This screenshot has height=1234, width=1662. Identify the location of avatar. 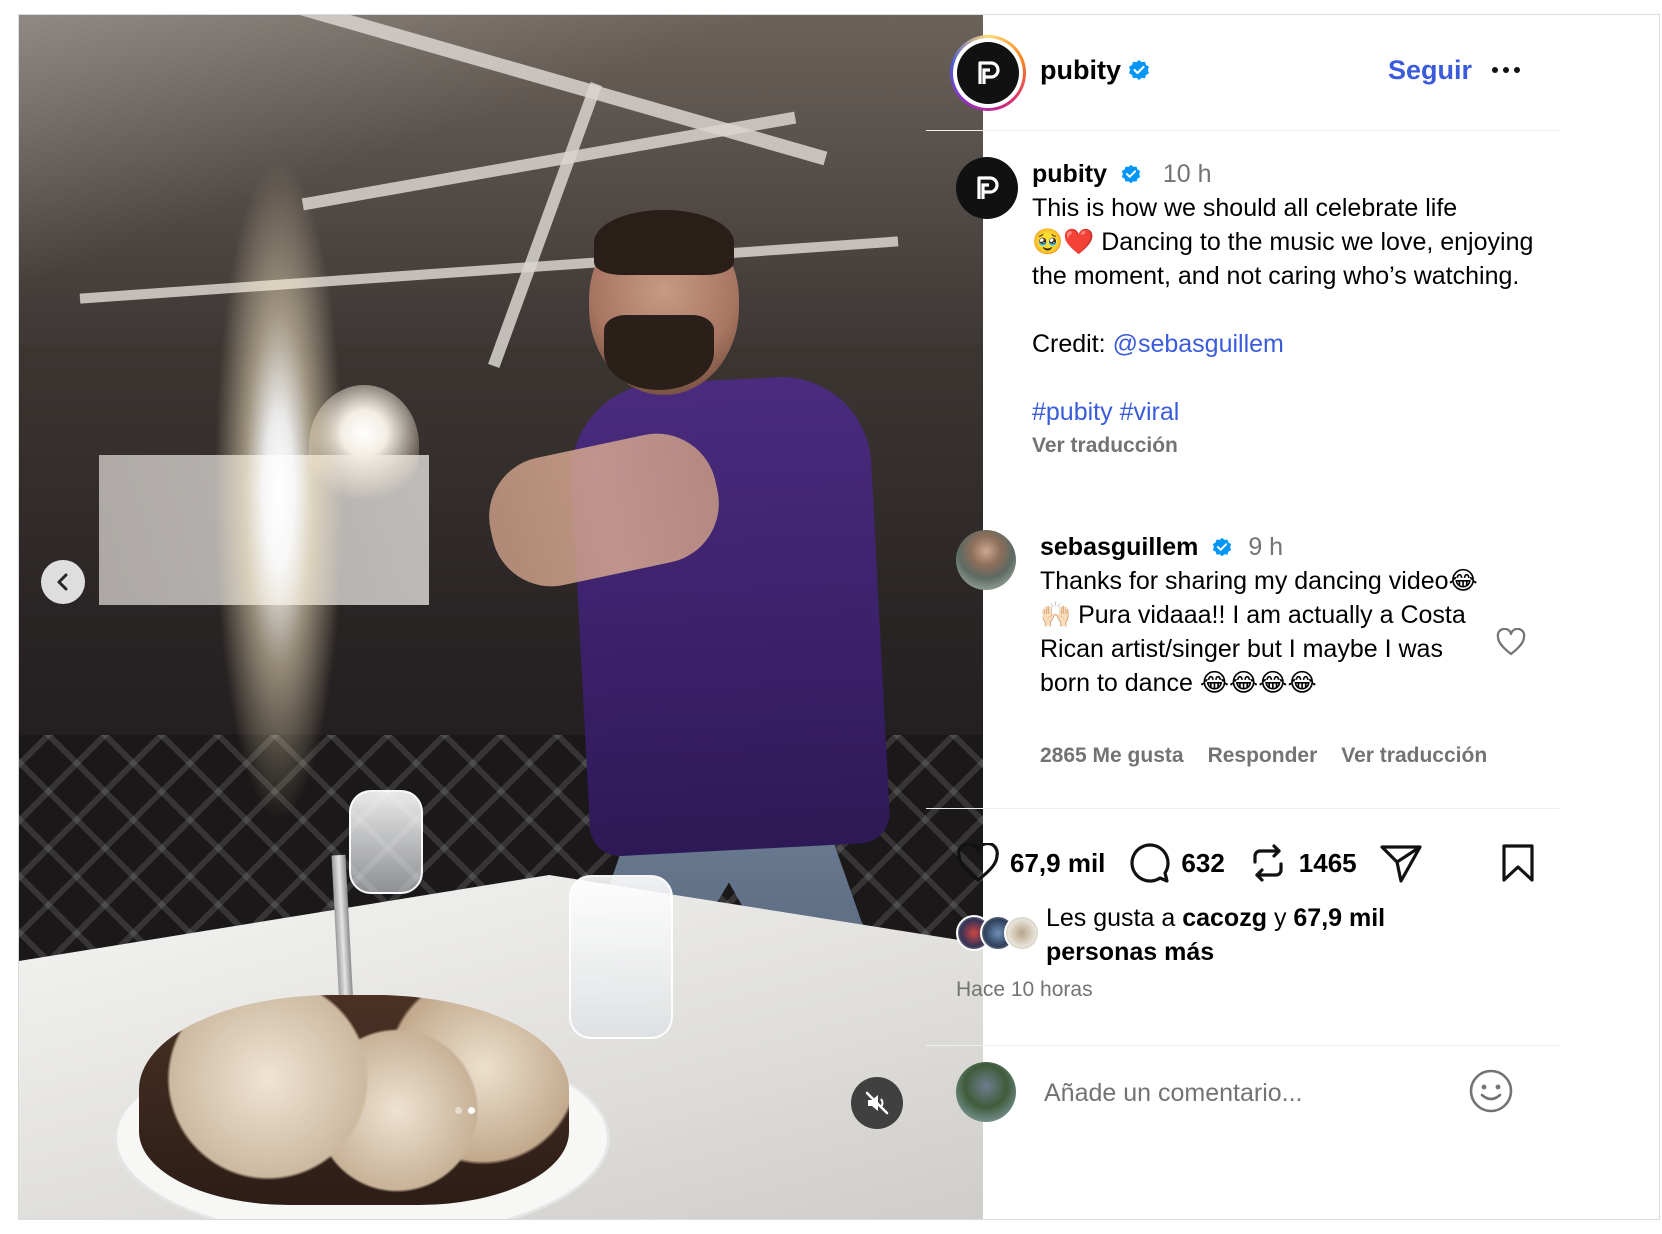
(1022, 933).